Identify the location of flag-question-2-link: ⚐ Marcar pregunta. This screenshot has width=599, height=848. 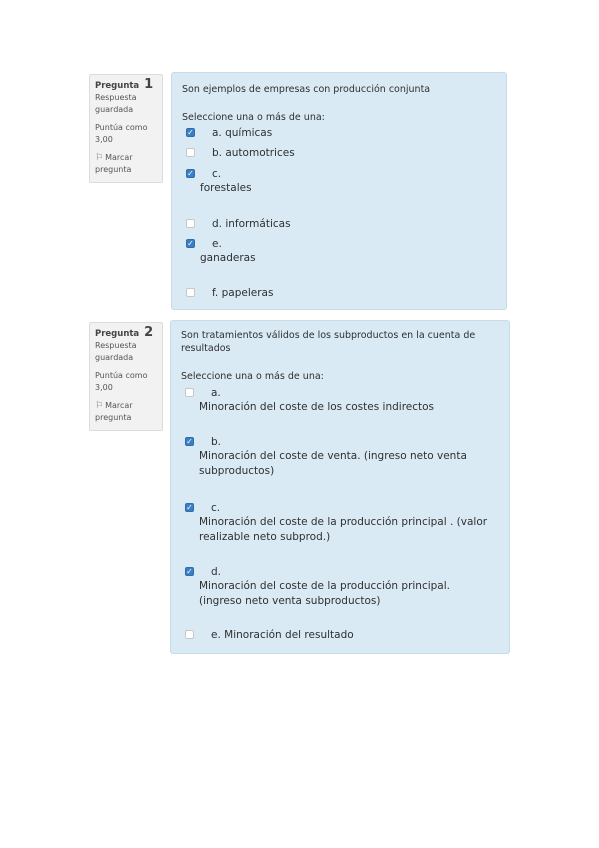
(126, 412).